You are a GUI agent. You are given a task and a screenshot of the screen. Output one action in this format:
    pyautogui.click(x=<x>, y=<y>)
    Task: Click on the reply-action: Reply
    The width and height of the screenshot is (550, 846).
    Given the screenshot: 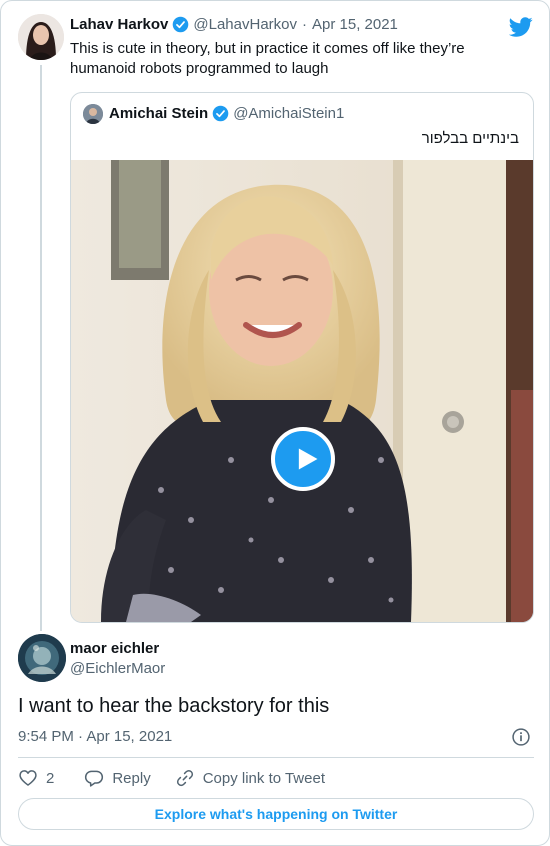 What is the action you would take?
    pyautogui.click(x=117, y=778)
    